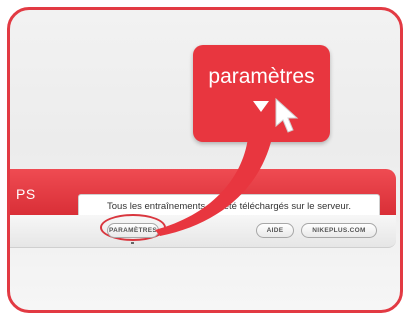  Describe the element at coordinates (287, 115) in the screenshot. I see `mouse-cursor-icon` at that location.